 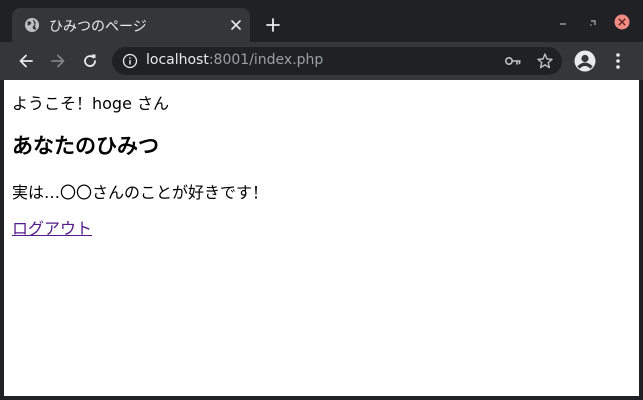 I want to click on maximize-icon, so click(x=593, y=22).